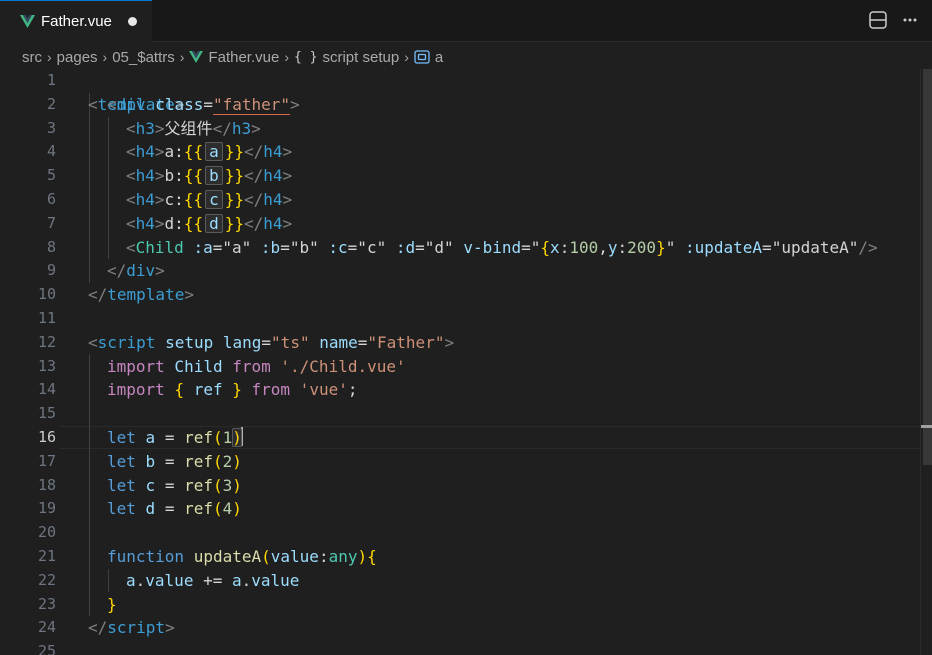 The width and height of the screenshot is (932, 655). What do you see at coordinates (241, 436) in the screenshot?
I see `text-caret` at bounding box center [241, 436].